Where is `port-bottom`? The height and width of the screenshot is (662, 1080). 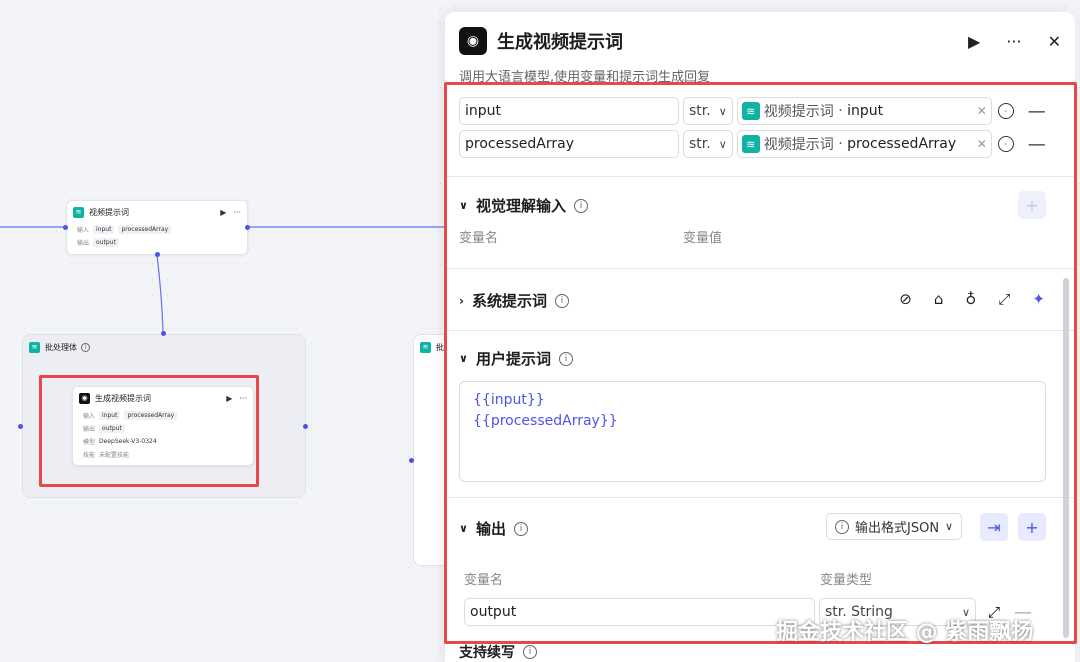 port-bottom is located at coordinates (157, 254).